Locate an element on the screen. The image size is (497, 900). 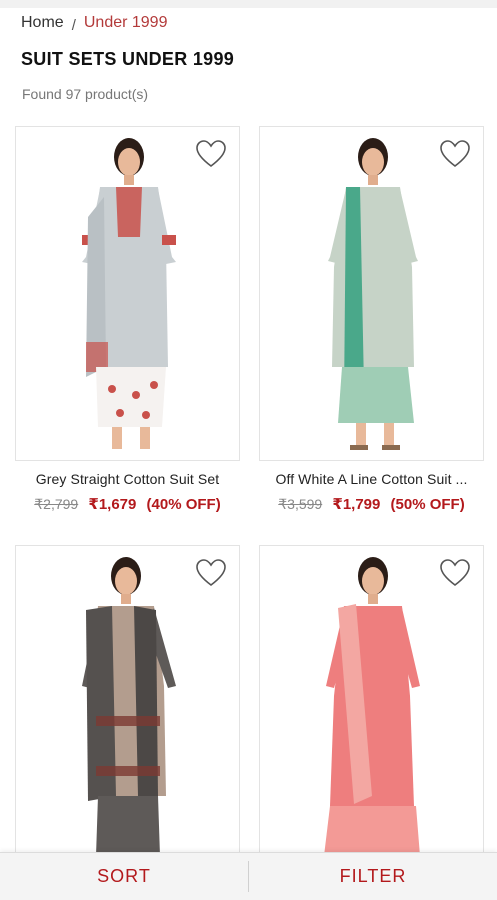
product-prices: ₹2,799 ₹1,679 (40% OFF) is located at coordinates (127, 504).